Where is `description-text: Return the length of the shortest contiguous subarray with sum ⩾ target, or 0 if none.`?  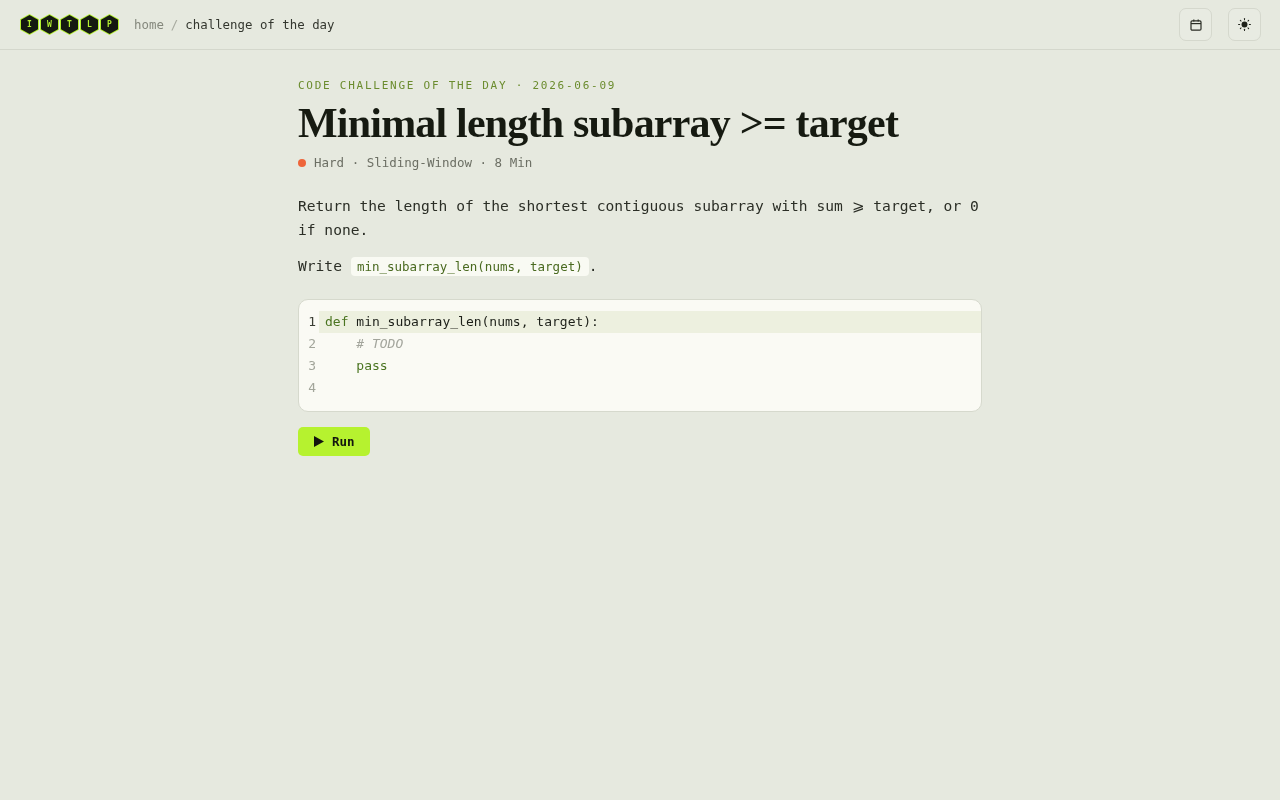
description-text: Return the length of the shortest contiguous subarray with sum ⩾ target, or 0 if none. is located at coordinates (639, 218).